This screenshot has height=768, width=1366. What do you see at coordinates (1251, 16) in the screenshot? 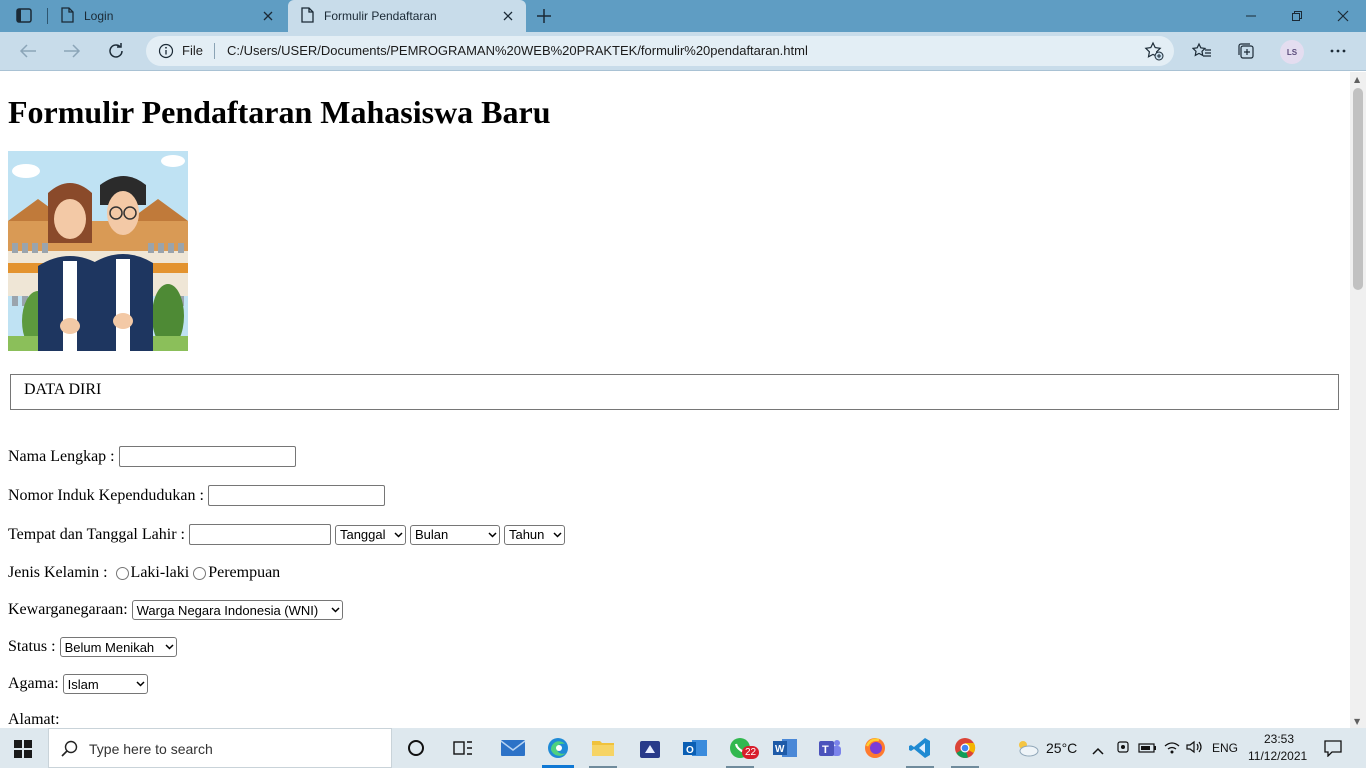
I see `minimize-button` at bounding box center [1251, 16].